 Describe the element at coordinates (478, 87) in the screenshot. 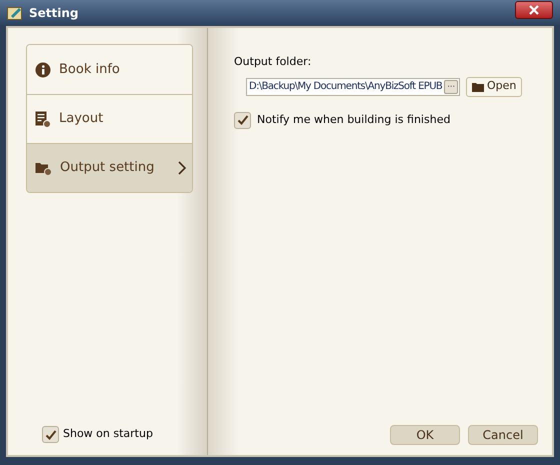

I see `folder-icon` at that location.